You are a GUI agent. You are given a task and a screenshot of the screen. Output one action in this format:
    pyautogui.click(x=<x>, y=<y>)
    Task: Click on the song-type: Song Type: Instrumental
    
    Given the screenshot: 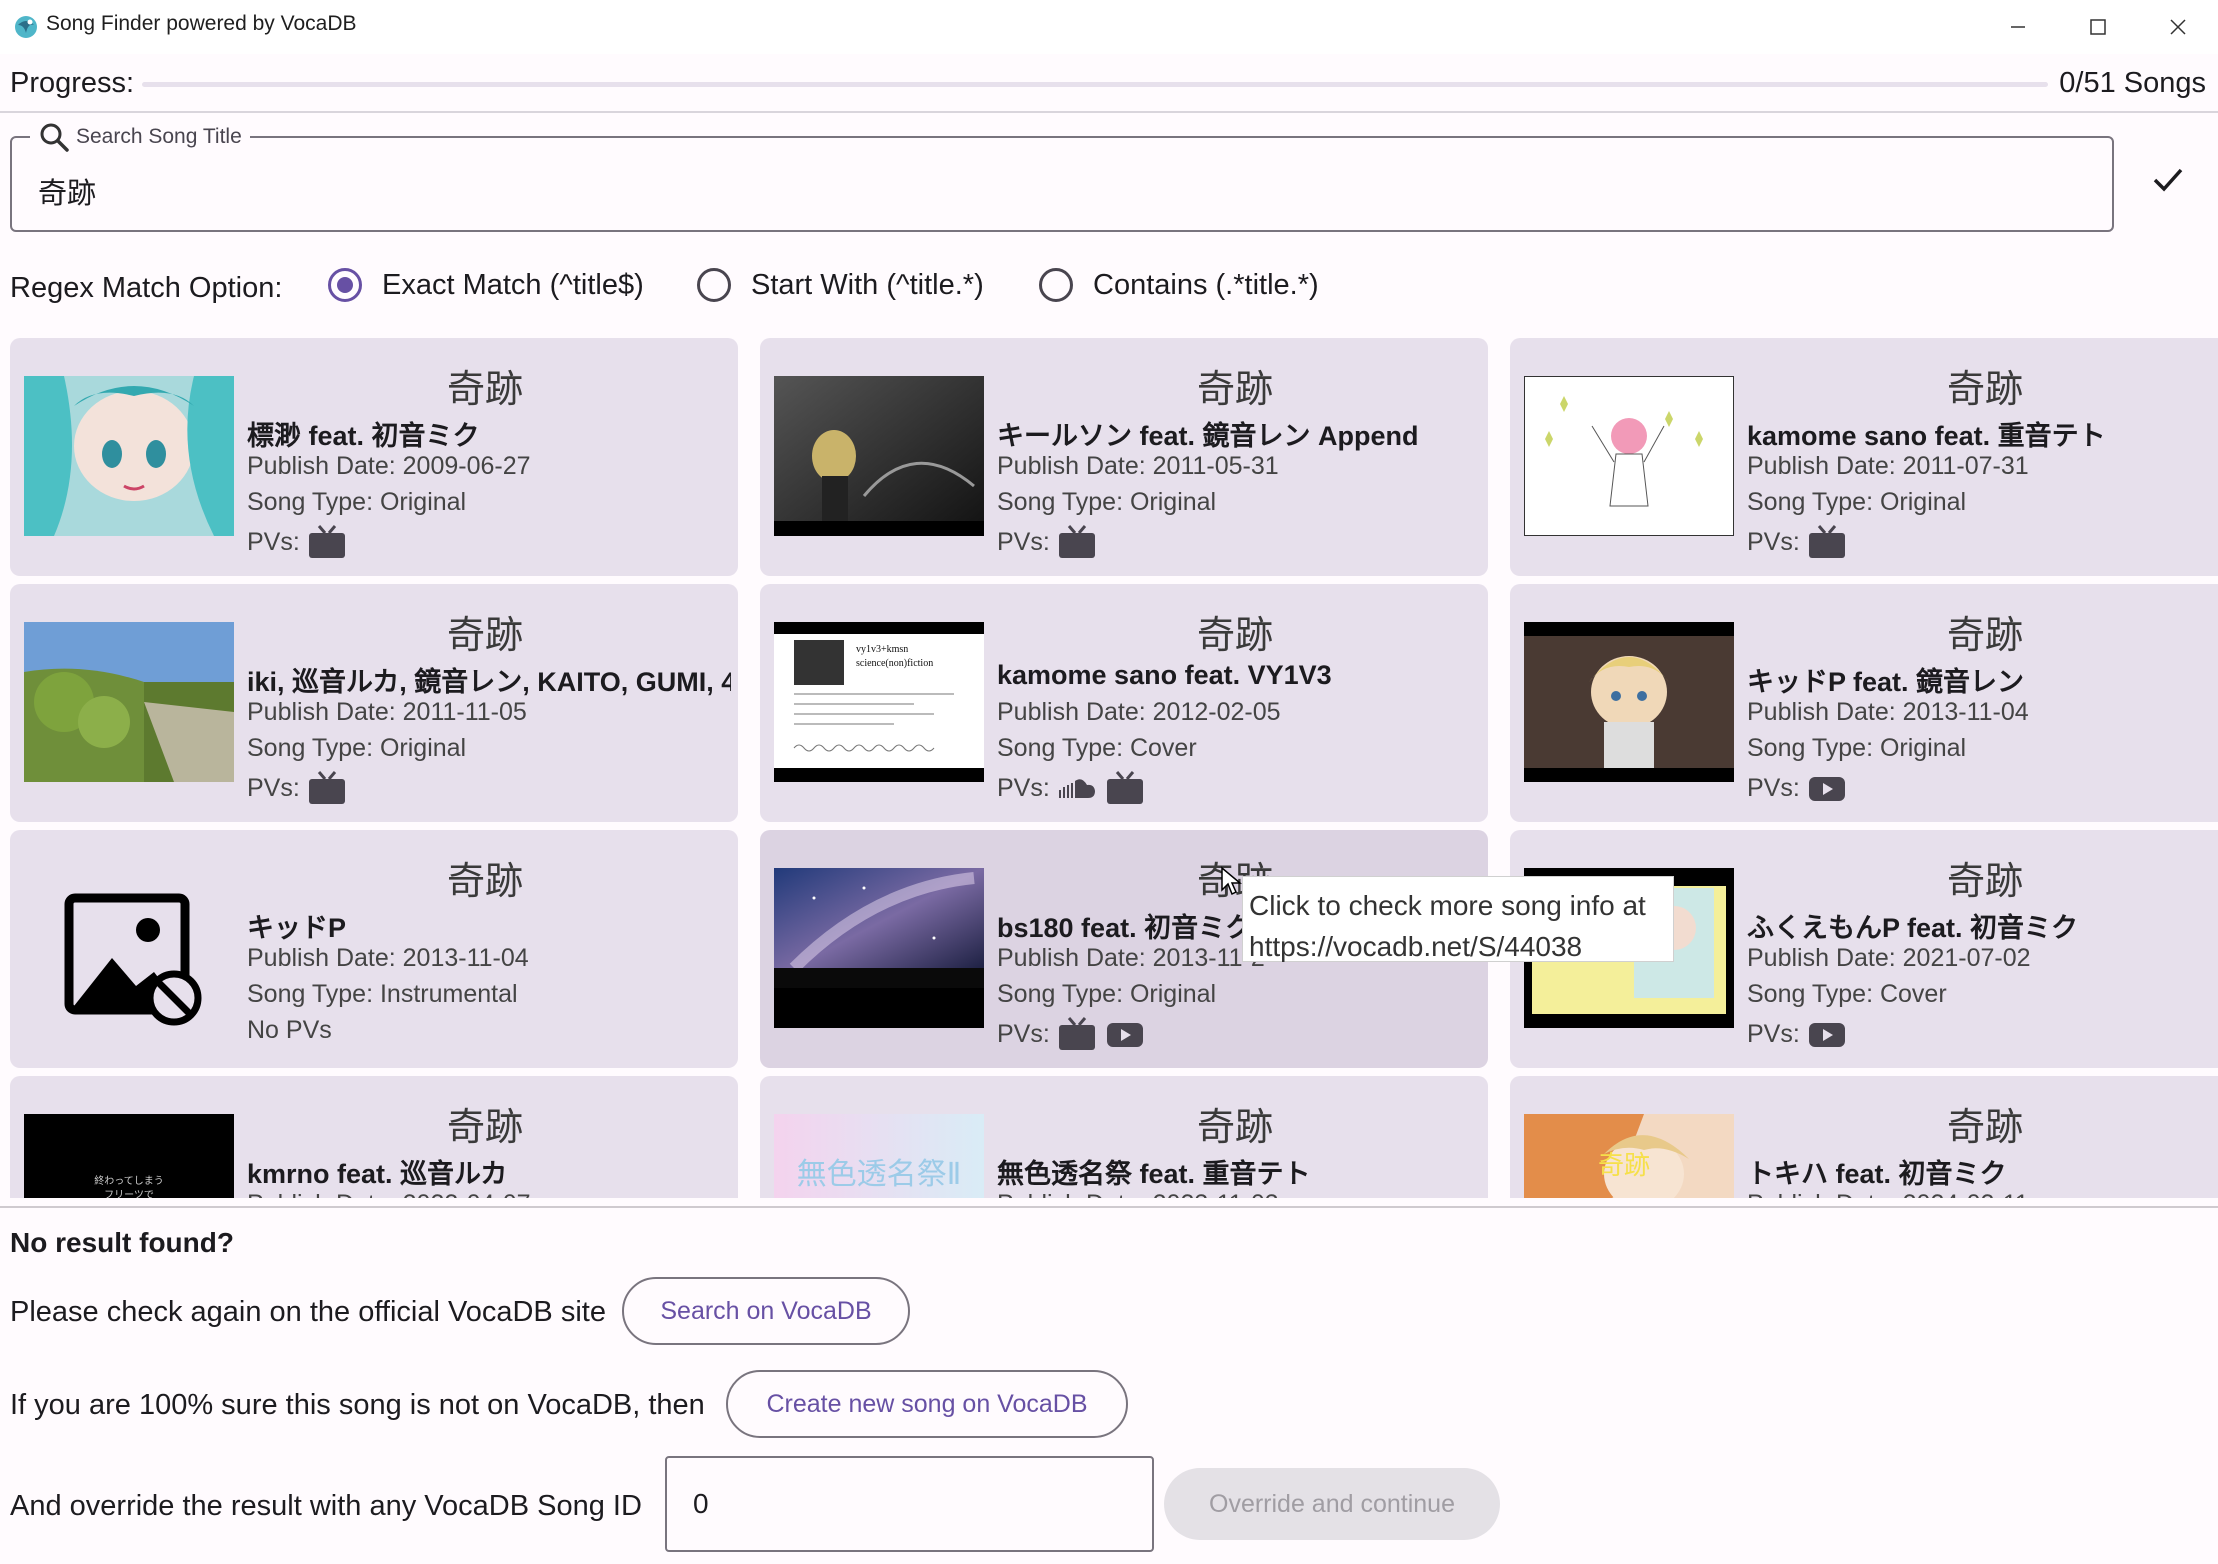 What is the action you would take?
    pyautogui.click(x=382, y=994)
    